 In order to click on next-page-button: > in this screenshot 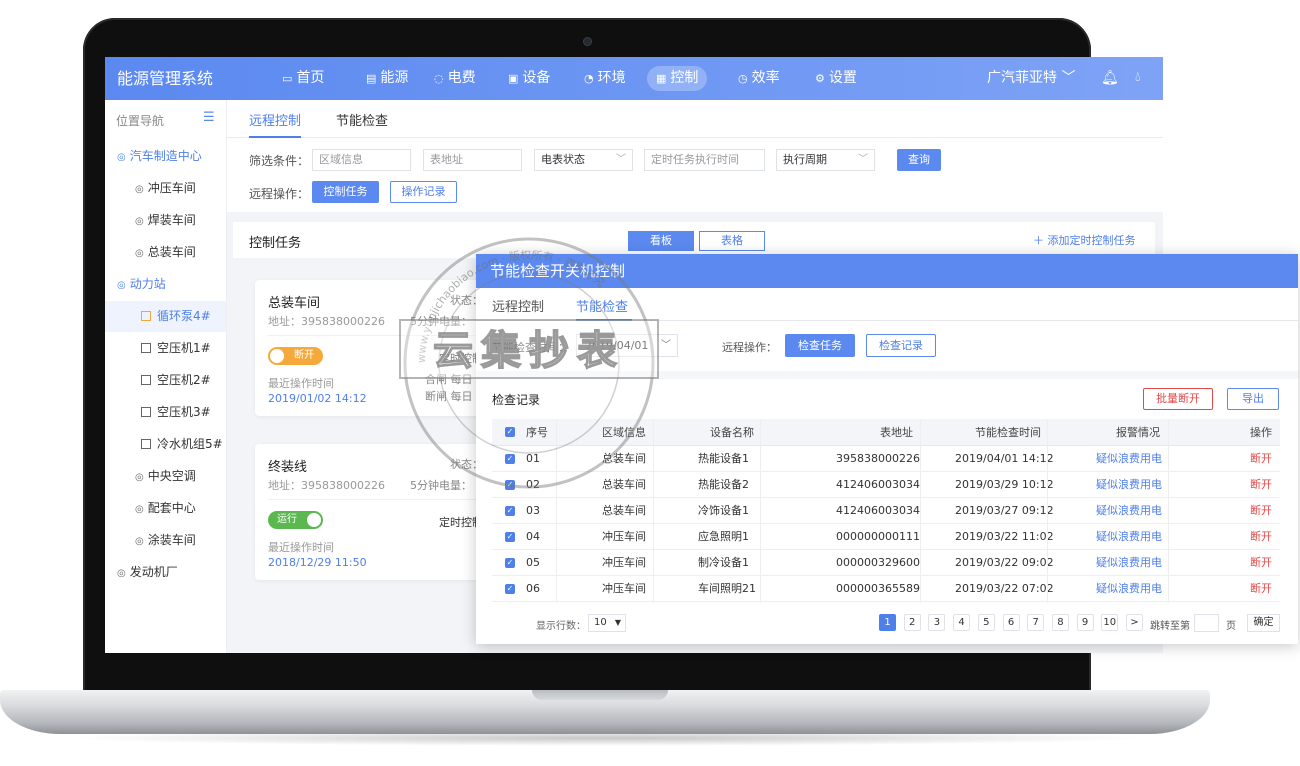, I will do `click(1134, 622)`.